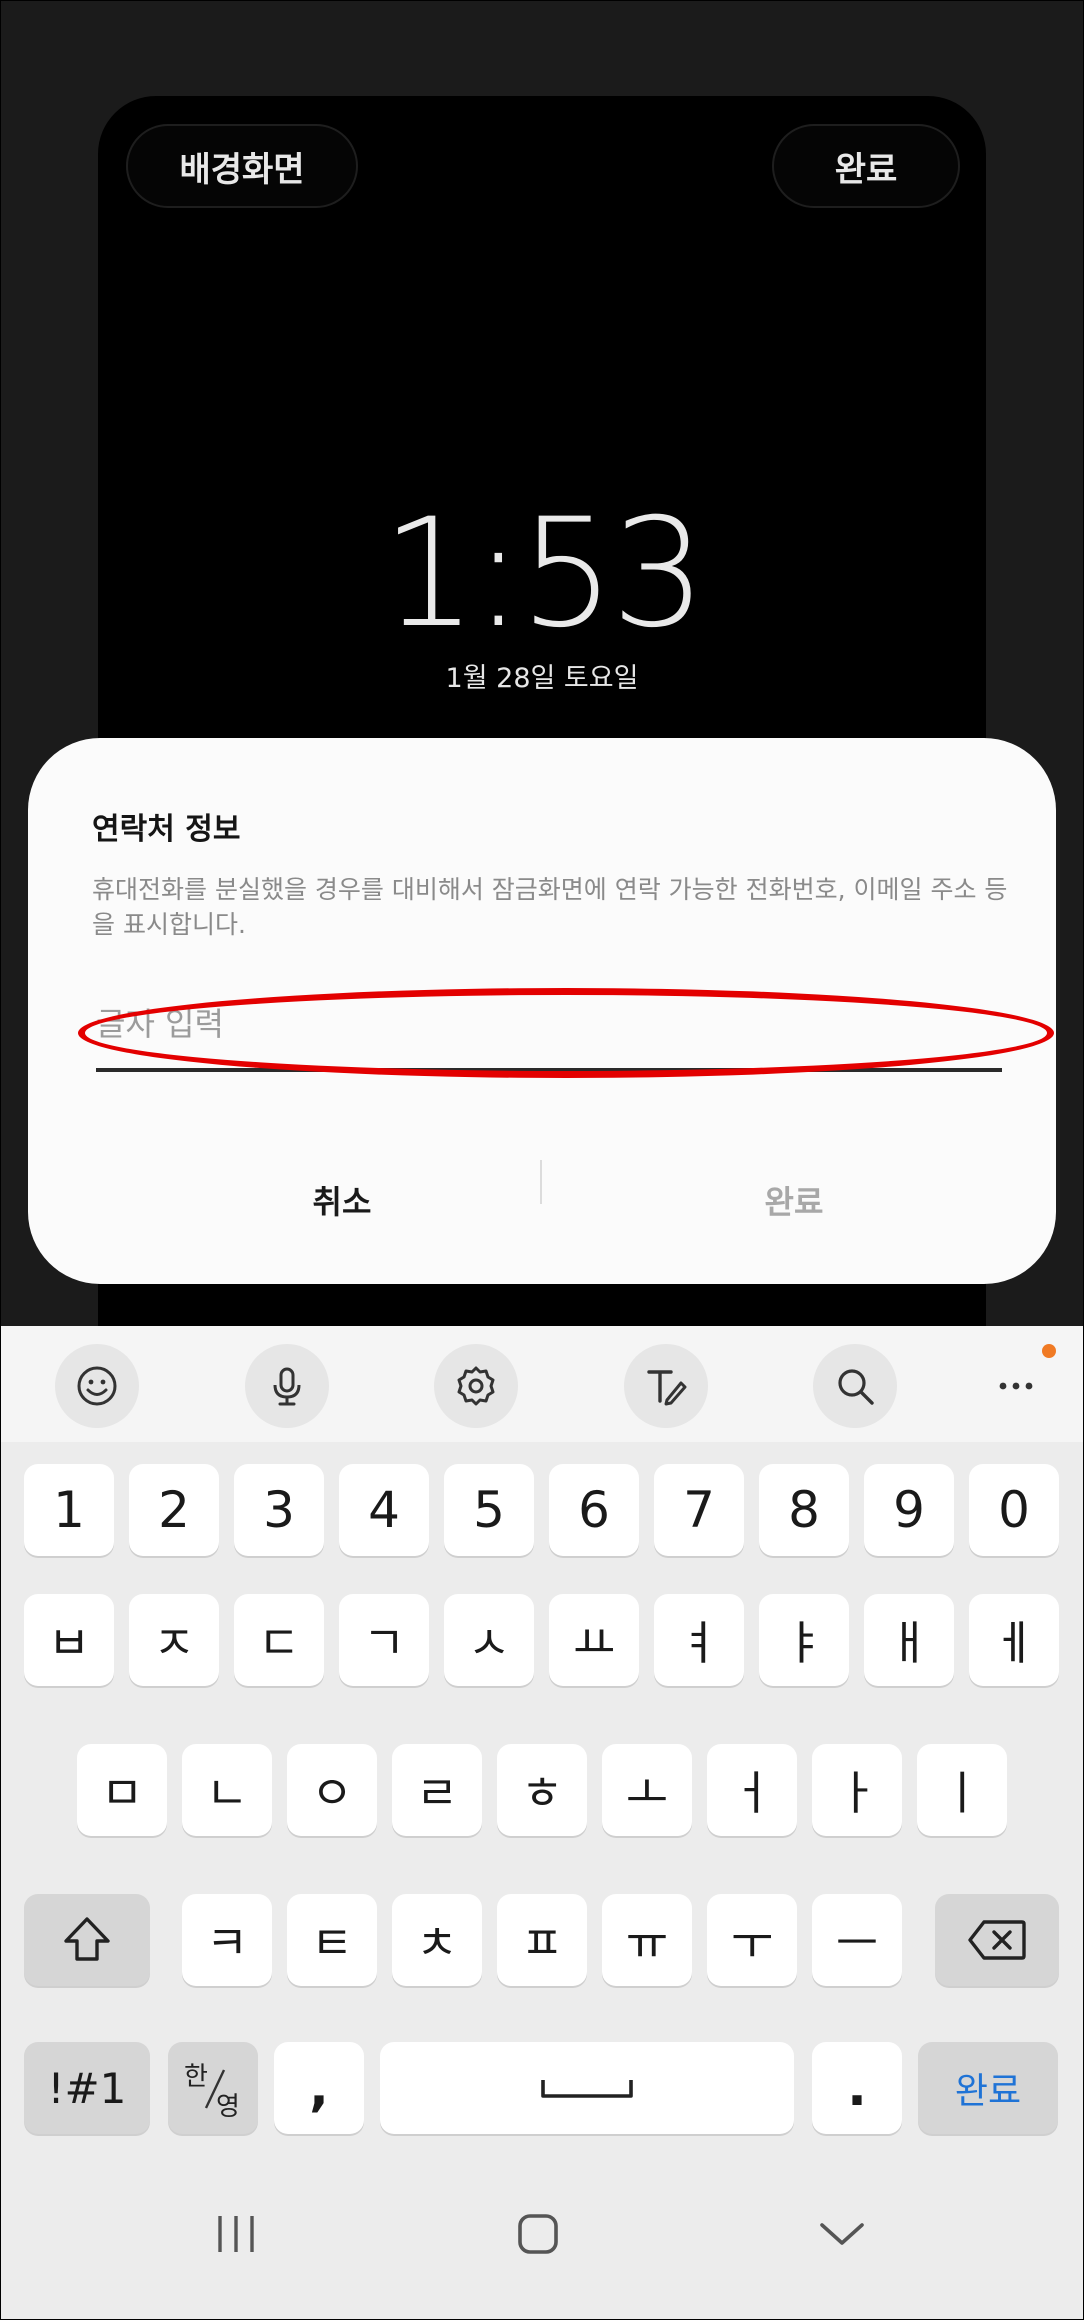 This screenshot has width=1084, height=2320. Describe the element at coordinates (279, 1640) in the screenshot. I see `key-digeut: ㄷ` at that location.